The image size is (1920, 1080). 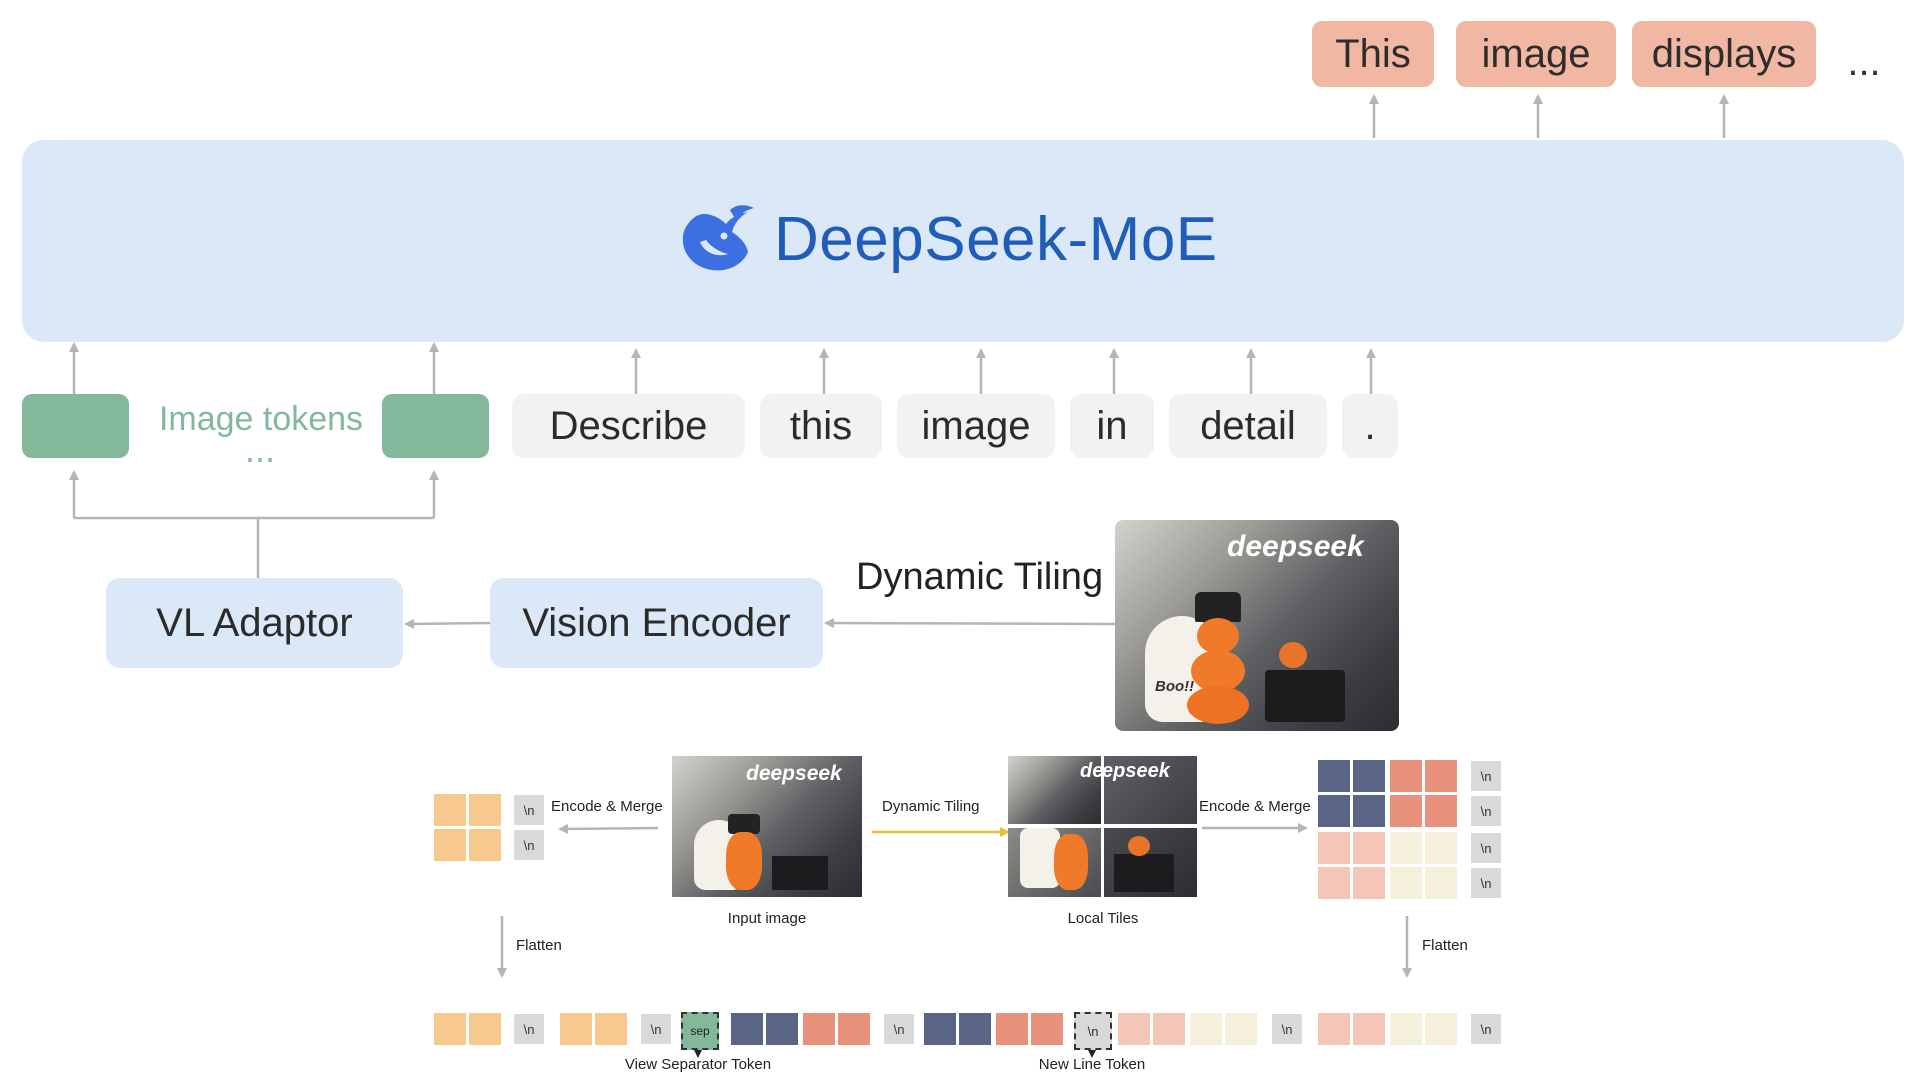 I want to click on hat-shape, so click(x=744, y=824).